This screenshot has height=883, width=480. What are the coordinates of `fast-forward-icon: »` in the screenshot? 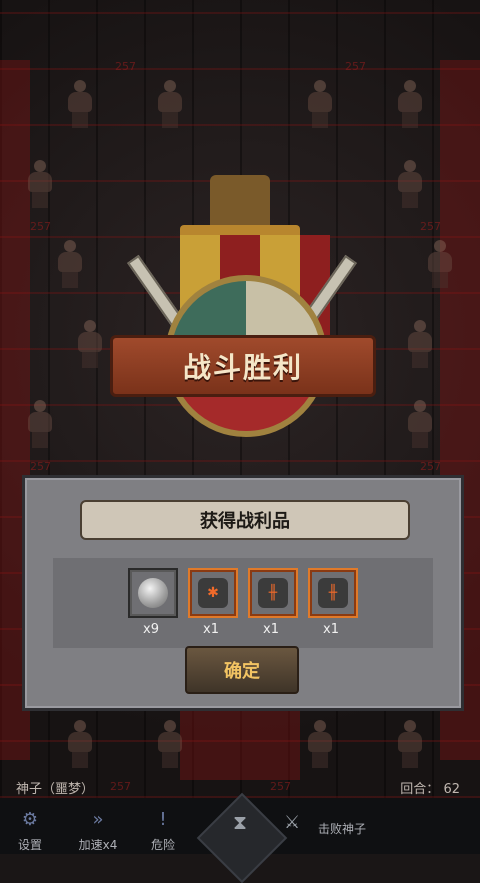 It's located at (98, 819).